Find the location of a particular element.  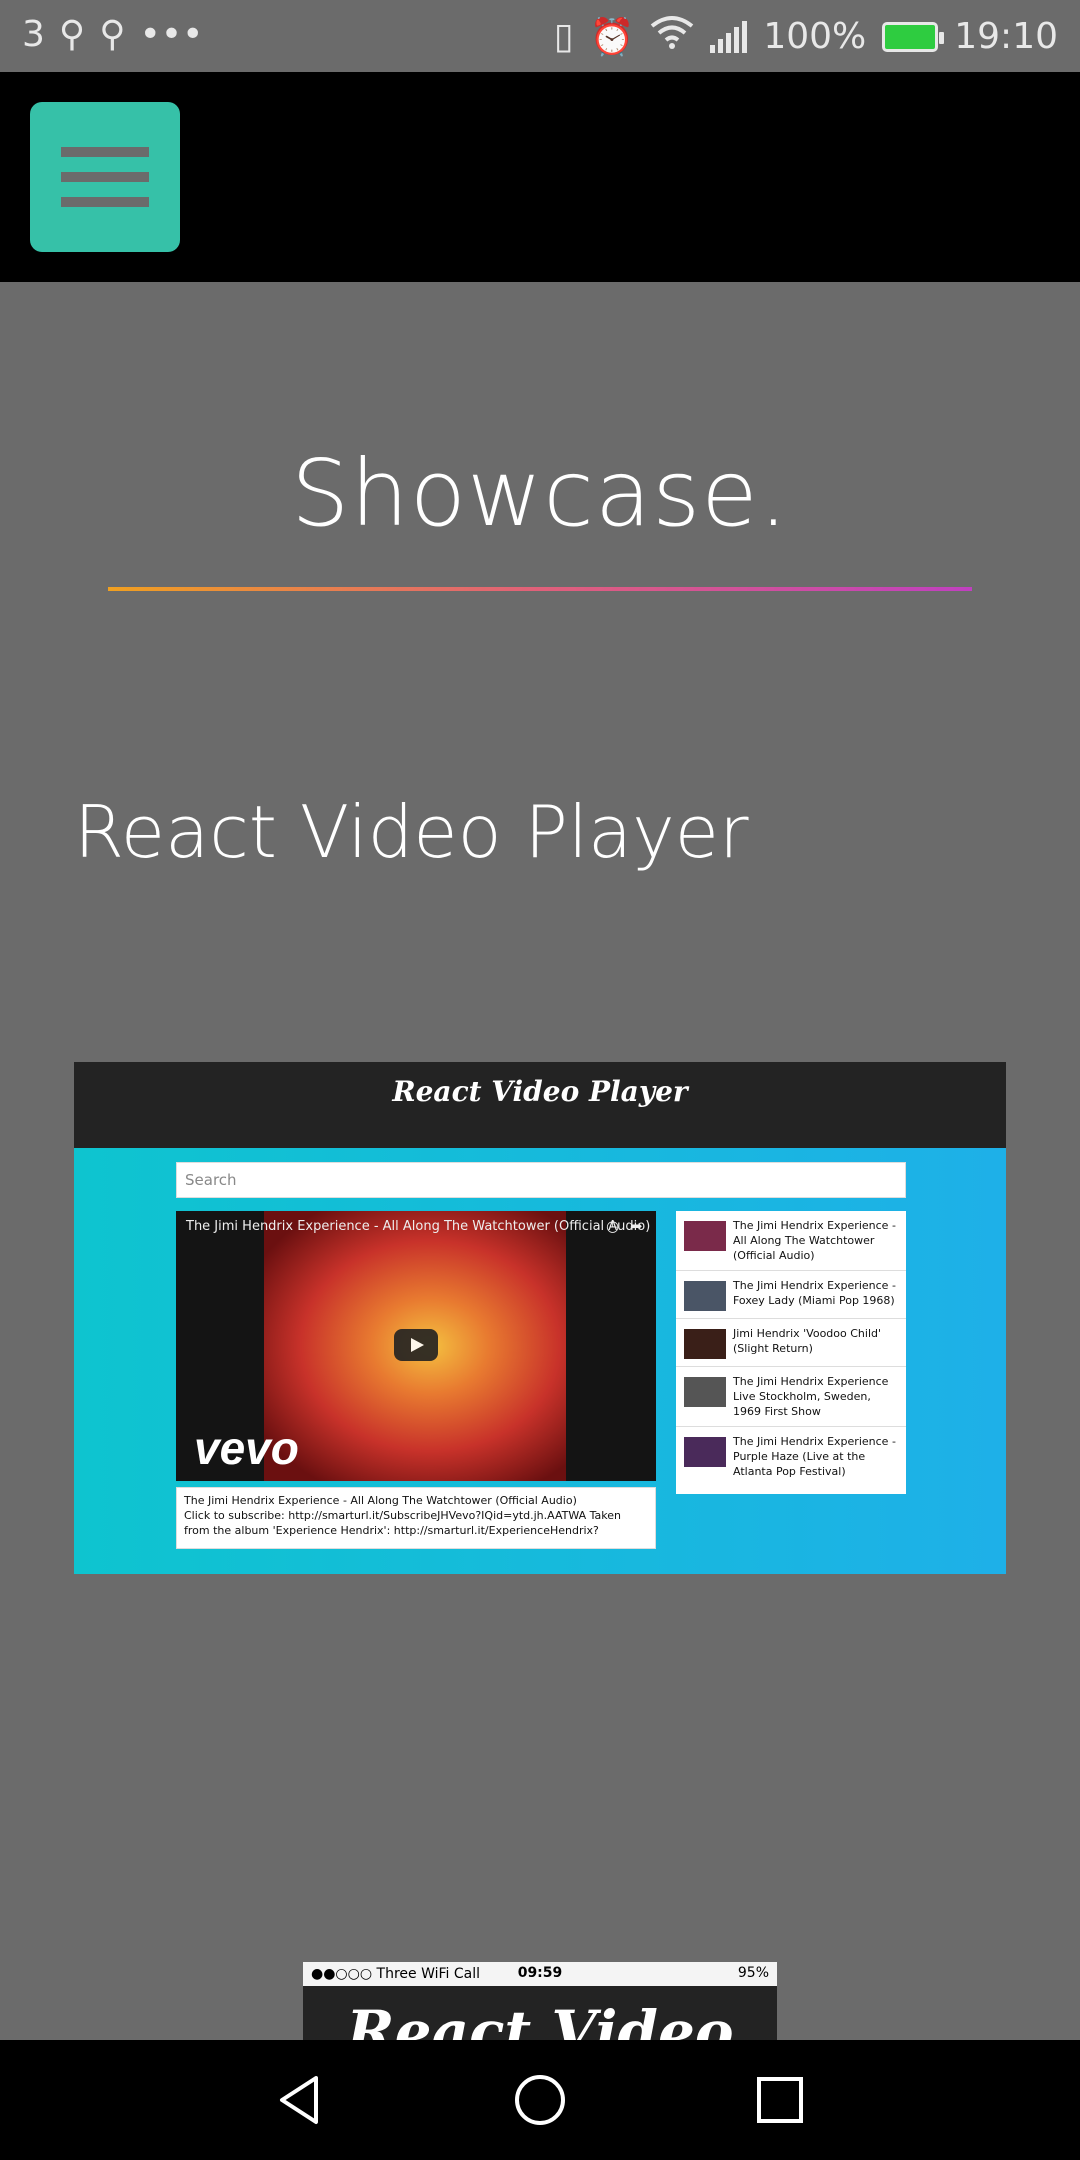

recents-button is located at coordinates (780, 2100).